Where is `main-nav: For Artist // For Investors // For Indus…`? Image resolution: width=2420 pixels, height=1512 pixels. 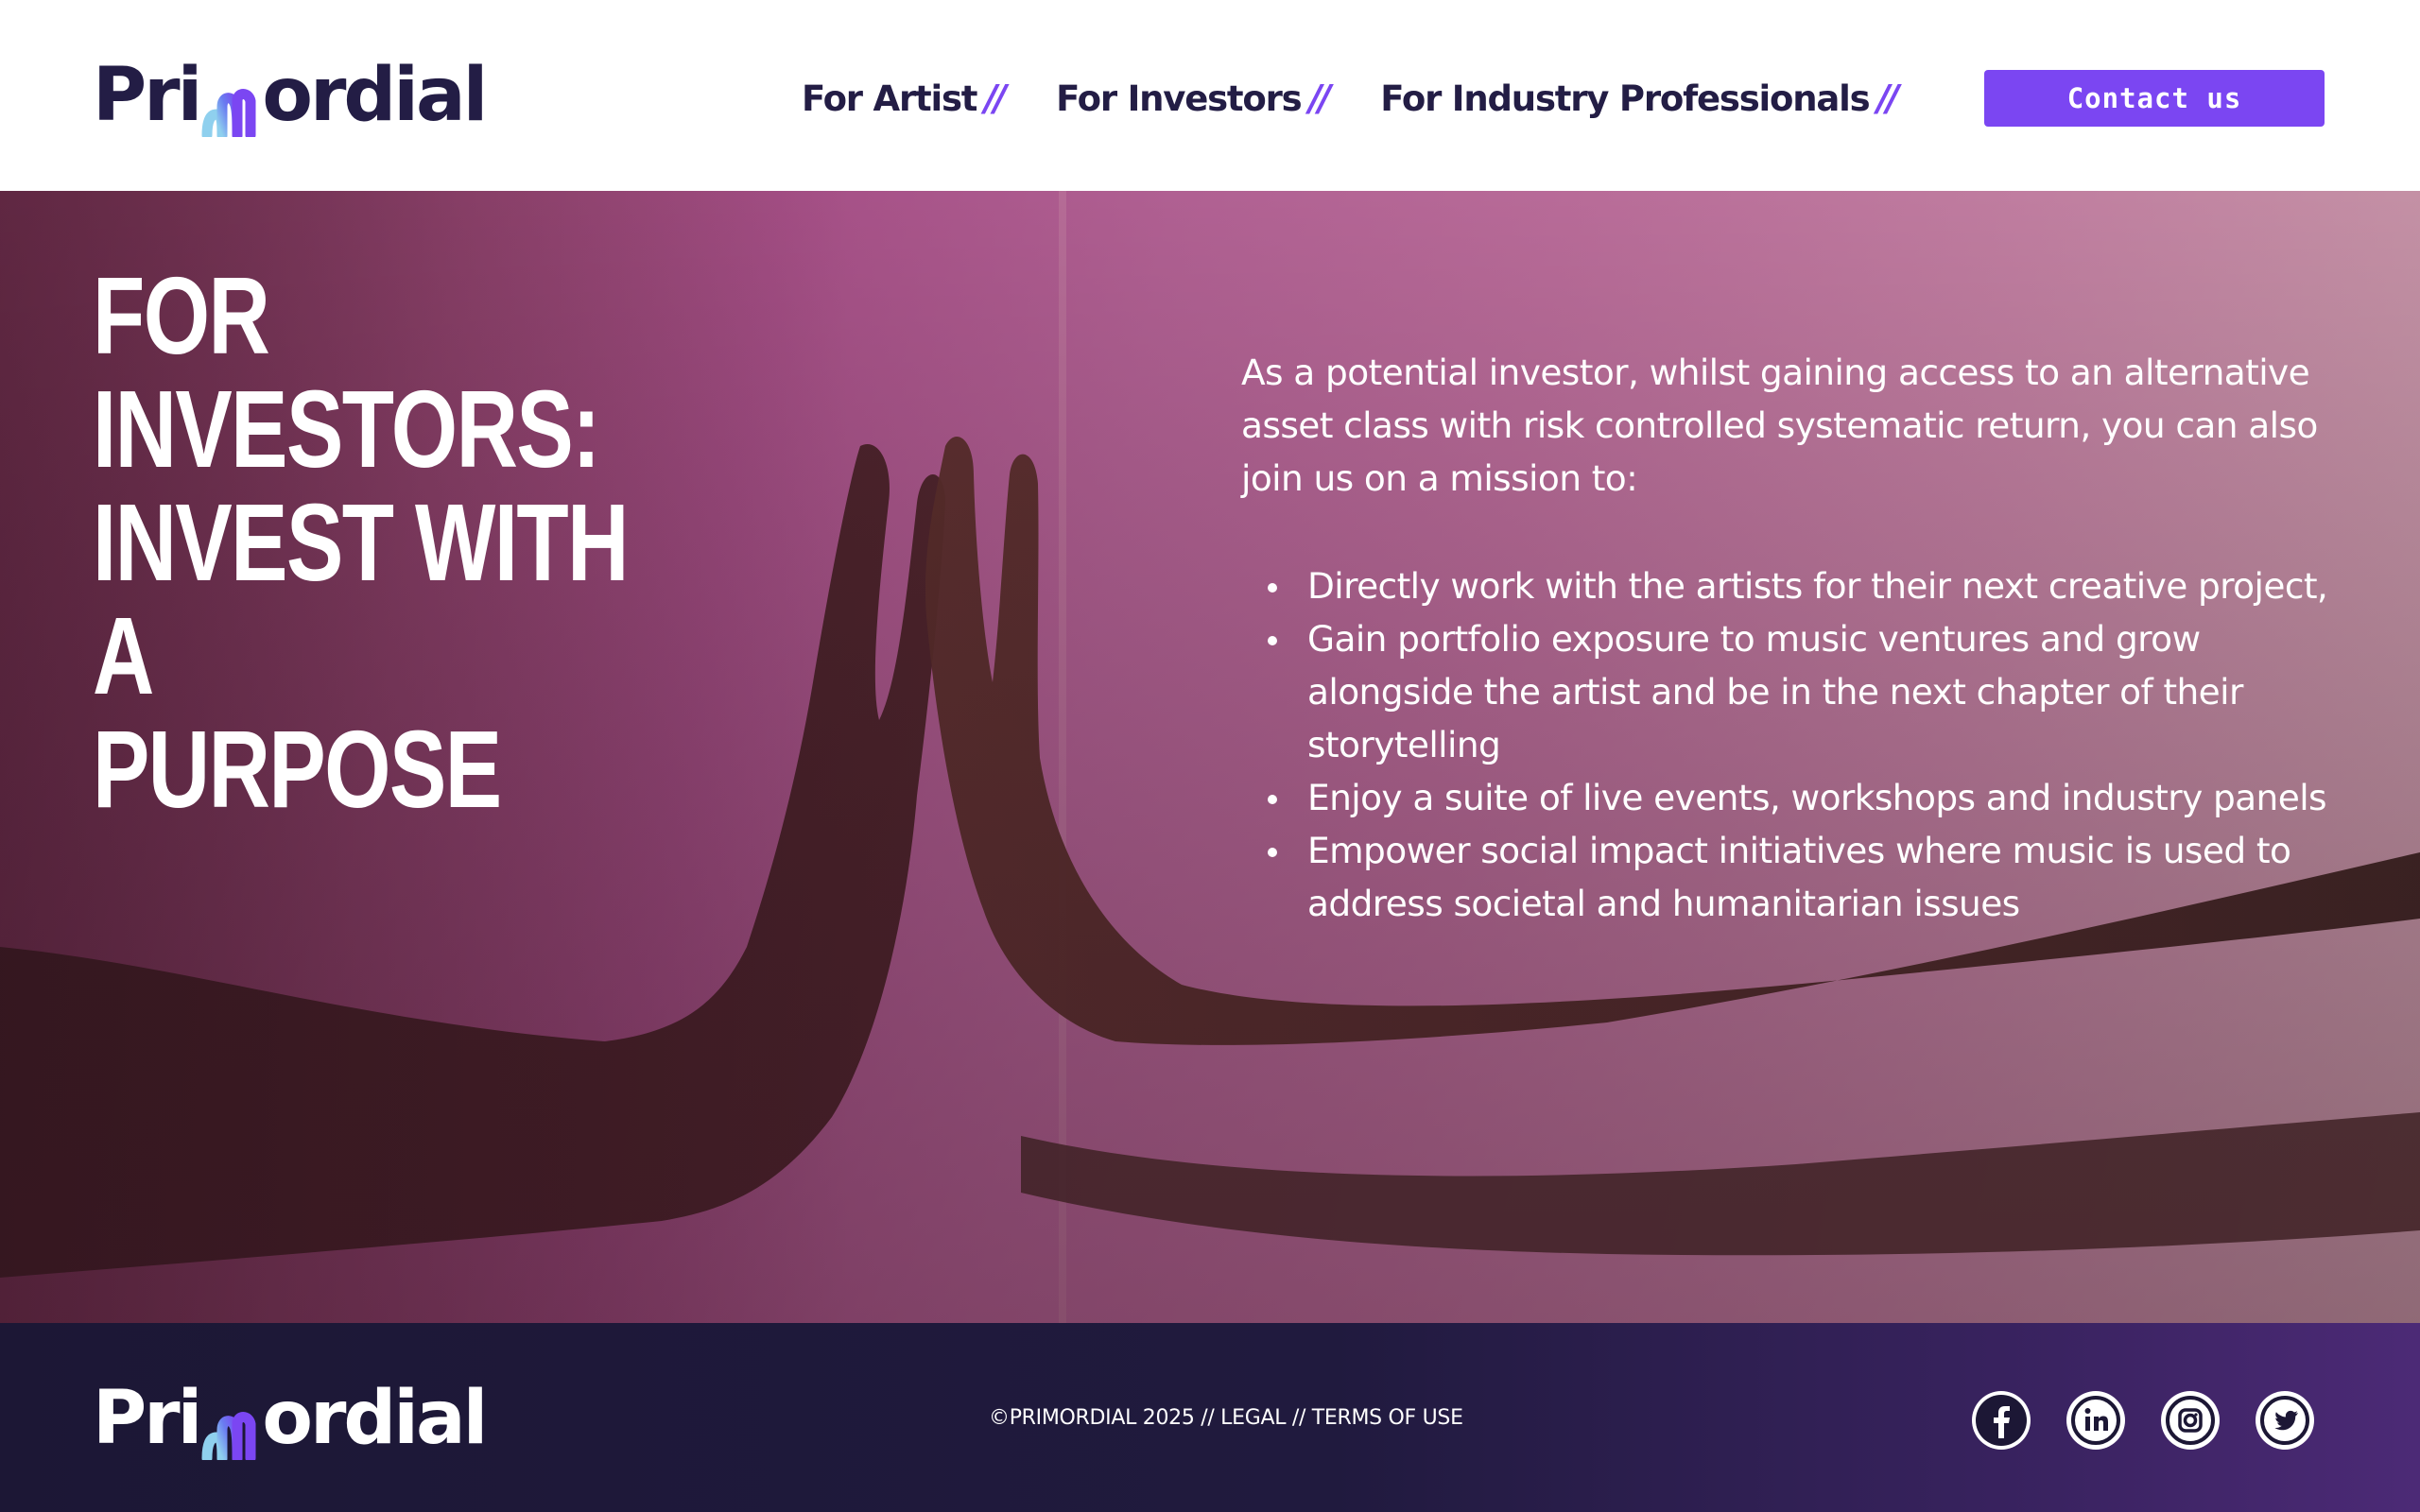
main-nav: For Artist // For Investors // For Indus… is located at coordinates (1375, 98).